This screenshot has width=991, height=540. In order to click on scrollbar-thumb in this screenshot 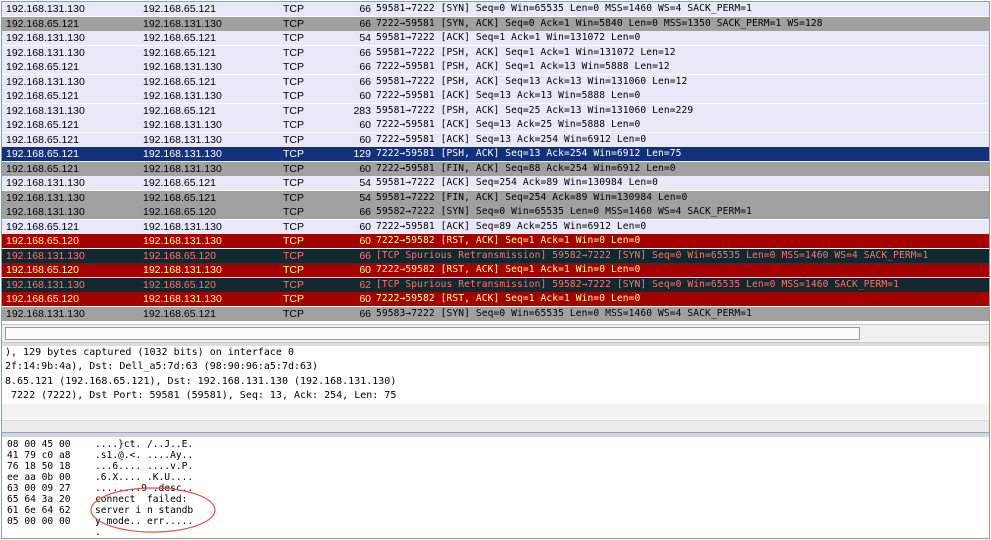, I will do `click(432, 333)`.